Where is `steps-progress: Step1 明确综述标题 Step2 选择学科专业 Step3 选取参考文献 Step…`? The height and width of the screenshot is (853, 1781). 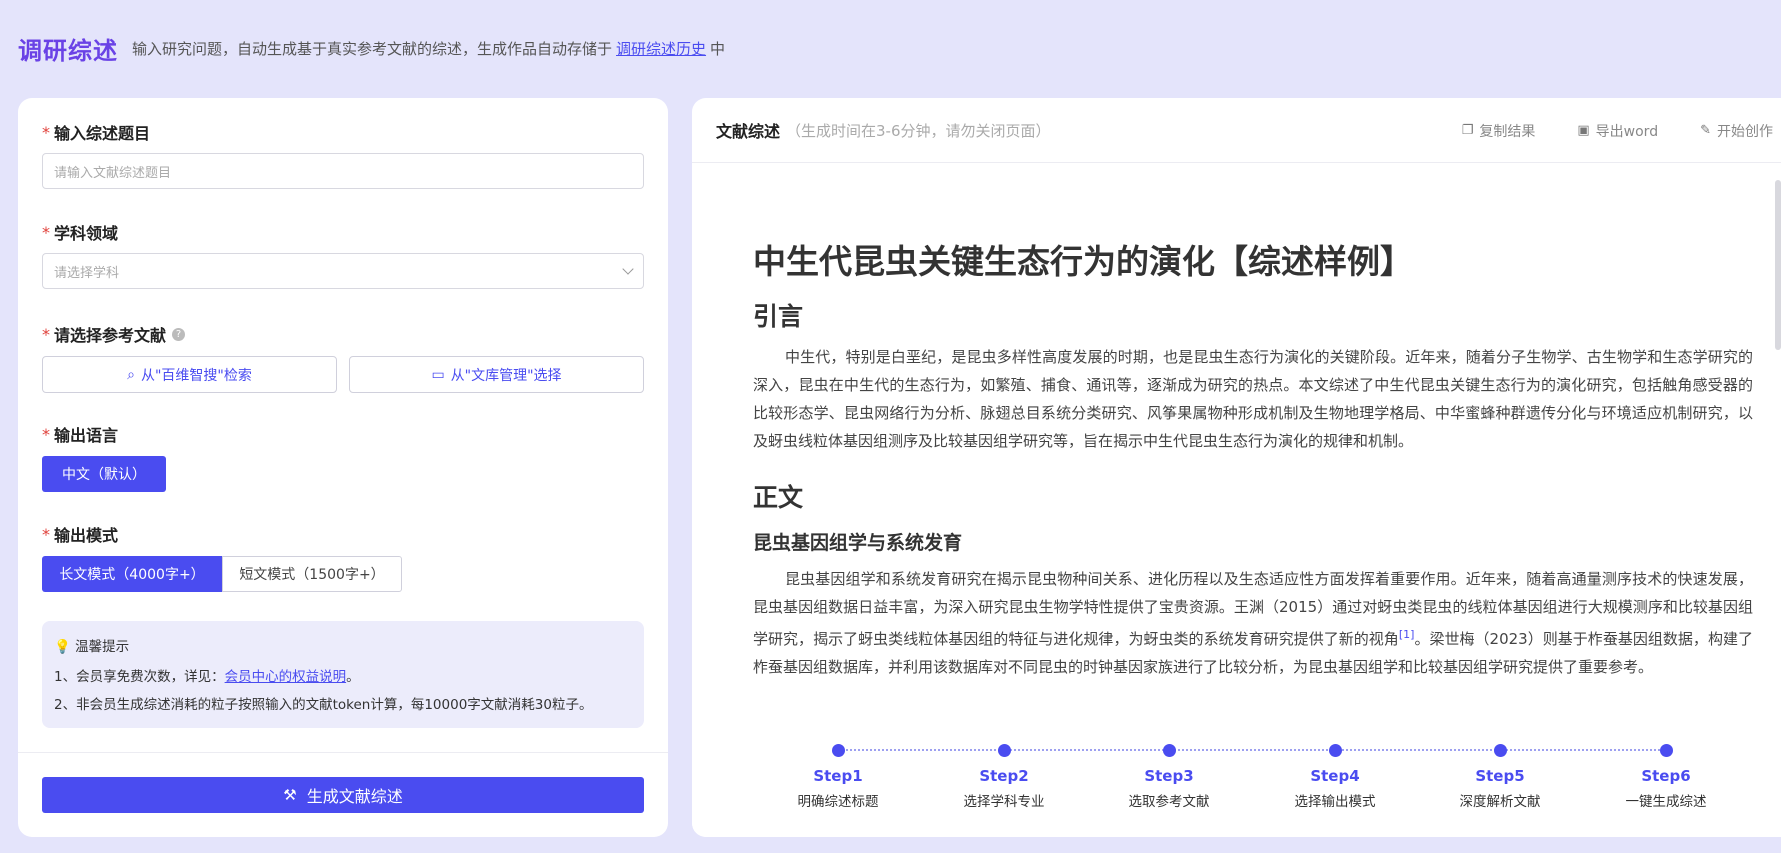 steps-progress: Step1 明确综述标题 Step2 选择学科专业 Step3 选取参考文献 Step… is located at coordinates (1236, 787).